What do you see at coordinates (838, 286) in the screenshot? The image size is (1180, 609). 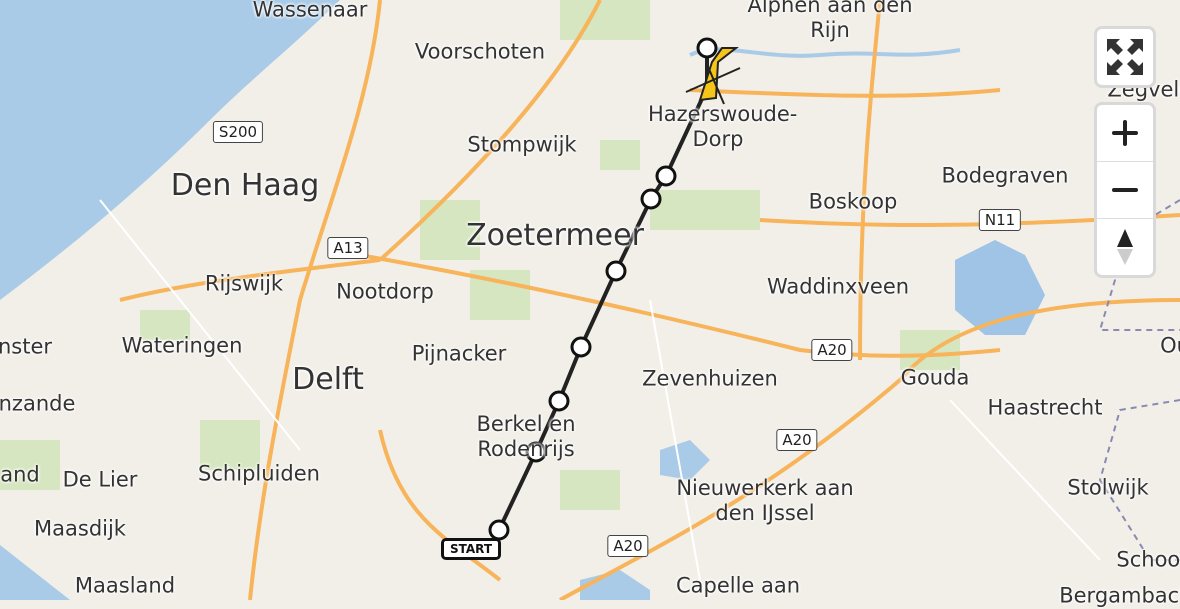 I see `place-label: Waddinxveen` at bounding box center [838, 286].